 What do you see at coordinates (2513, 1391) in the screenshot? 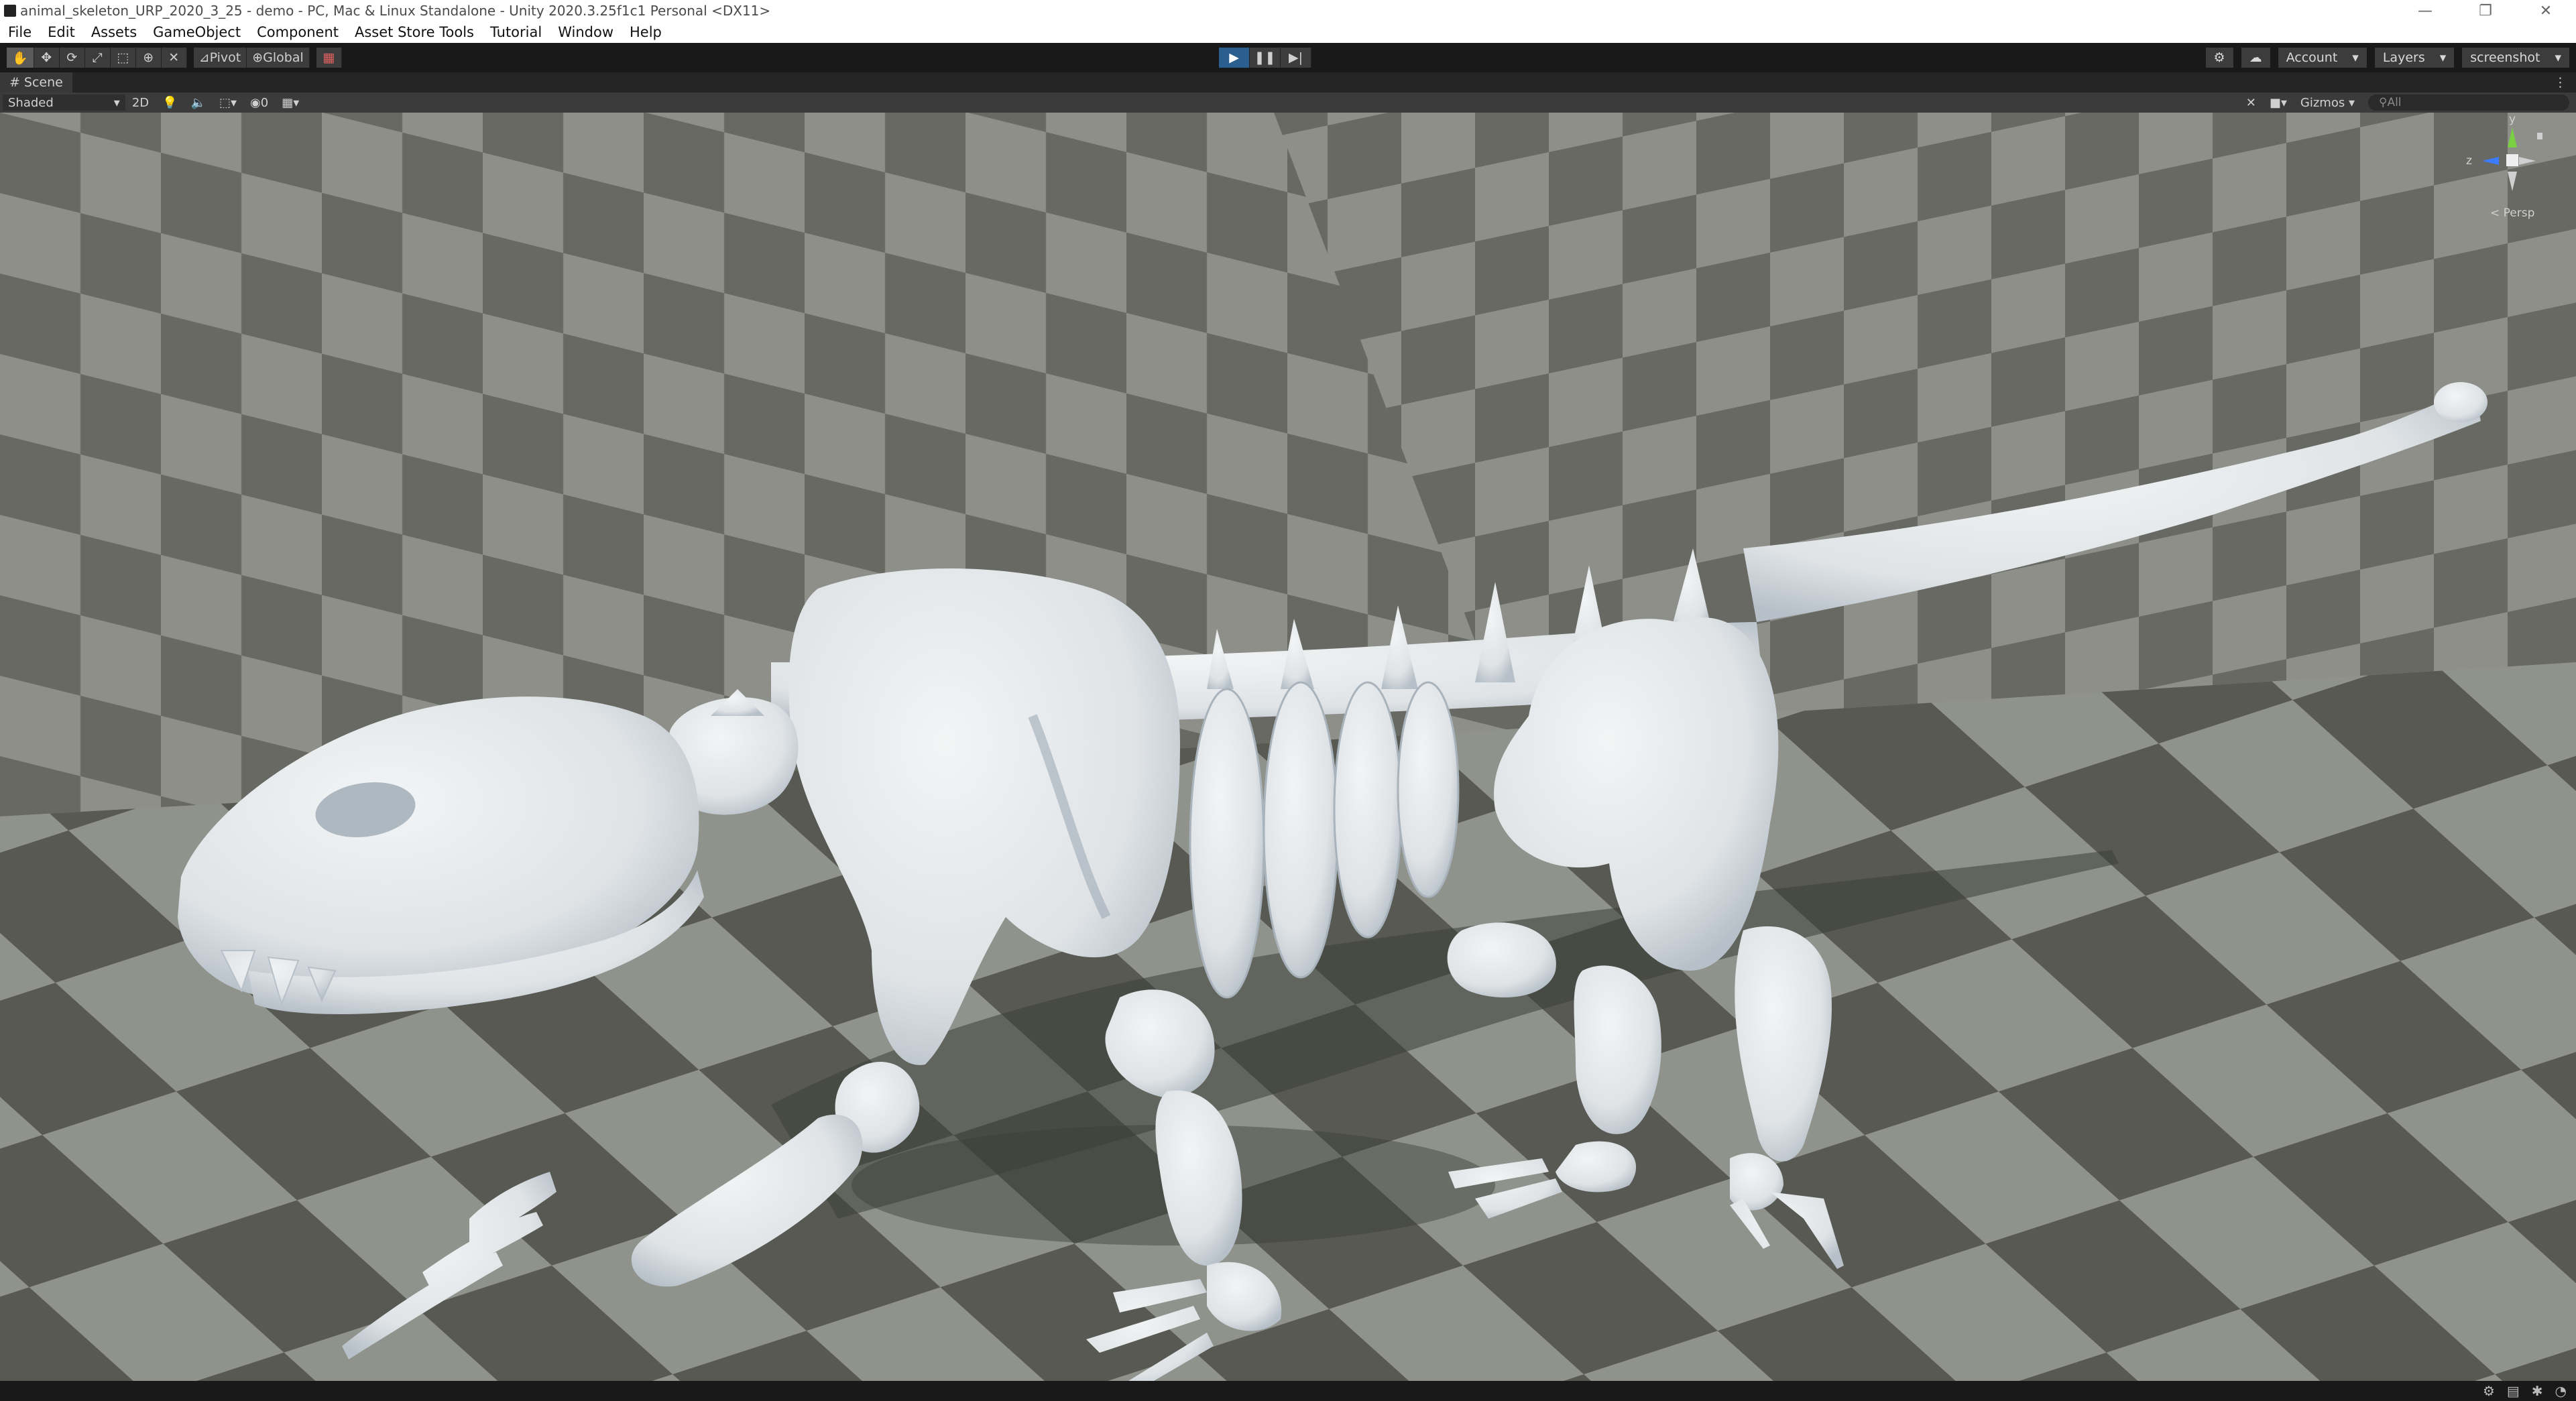
I see `cache-icon: ▤` at bounding box center [2513, 1391].